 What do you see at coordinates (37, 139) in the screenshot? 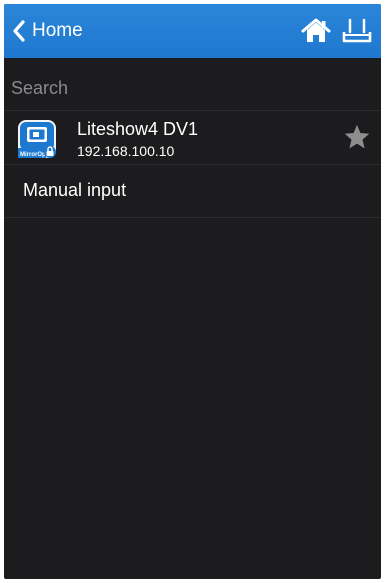
I see `mirrorop-app-icon: MirrorOp` at bounding box center [37, 139].